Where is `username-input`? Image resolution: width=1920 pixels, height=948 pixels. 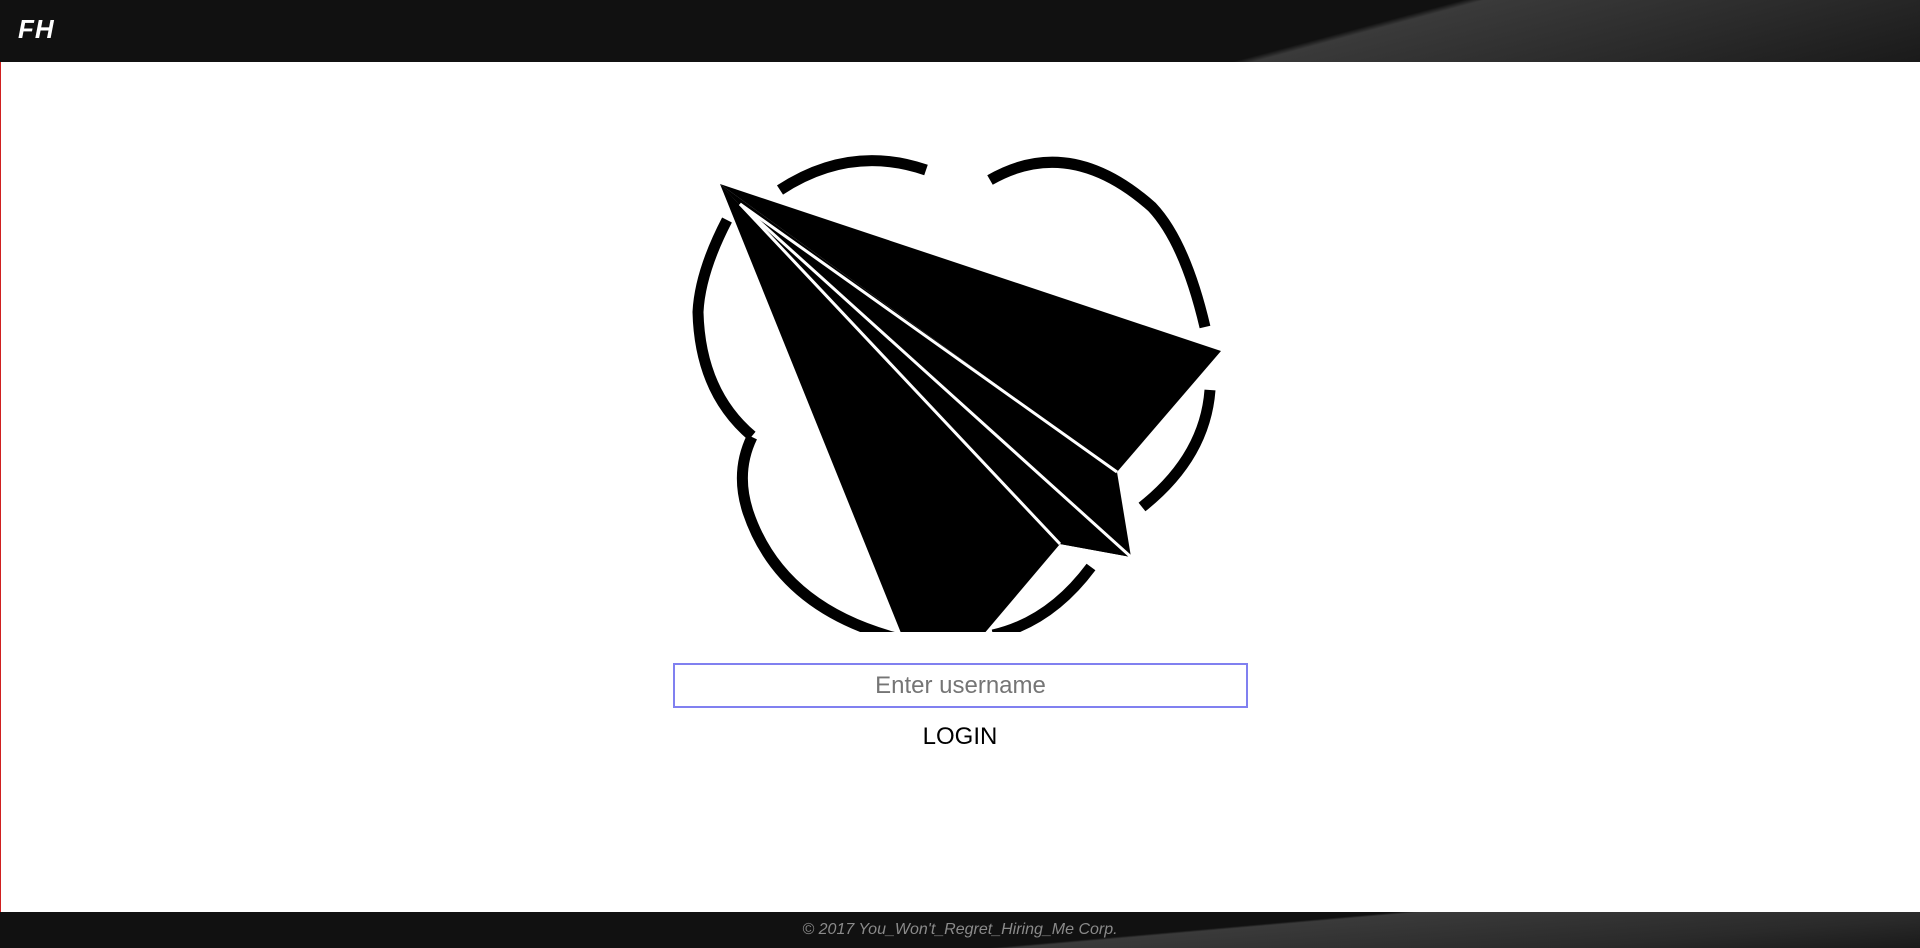 username-input is located at coordinates (960, 685).